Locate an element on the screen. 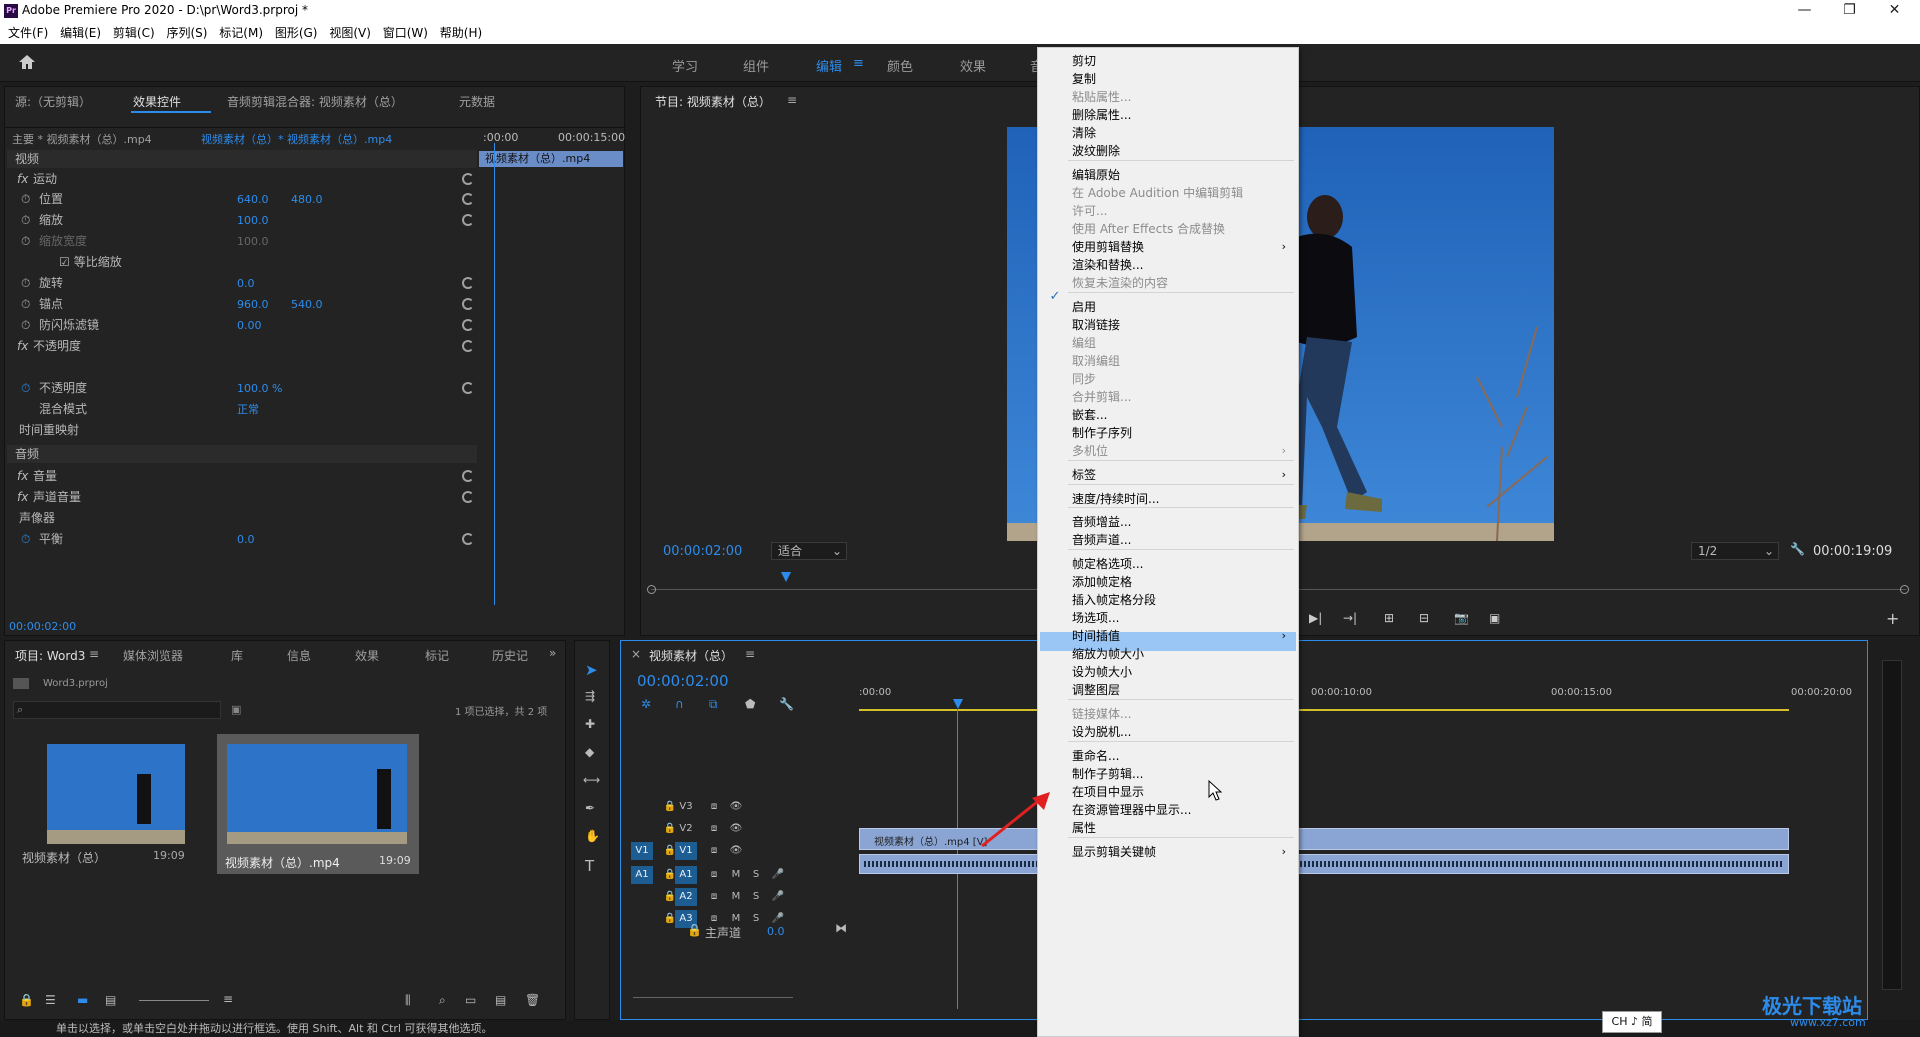  effect-value-1: 100.0 % is located at coordinates (259, 388).